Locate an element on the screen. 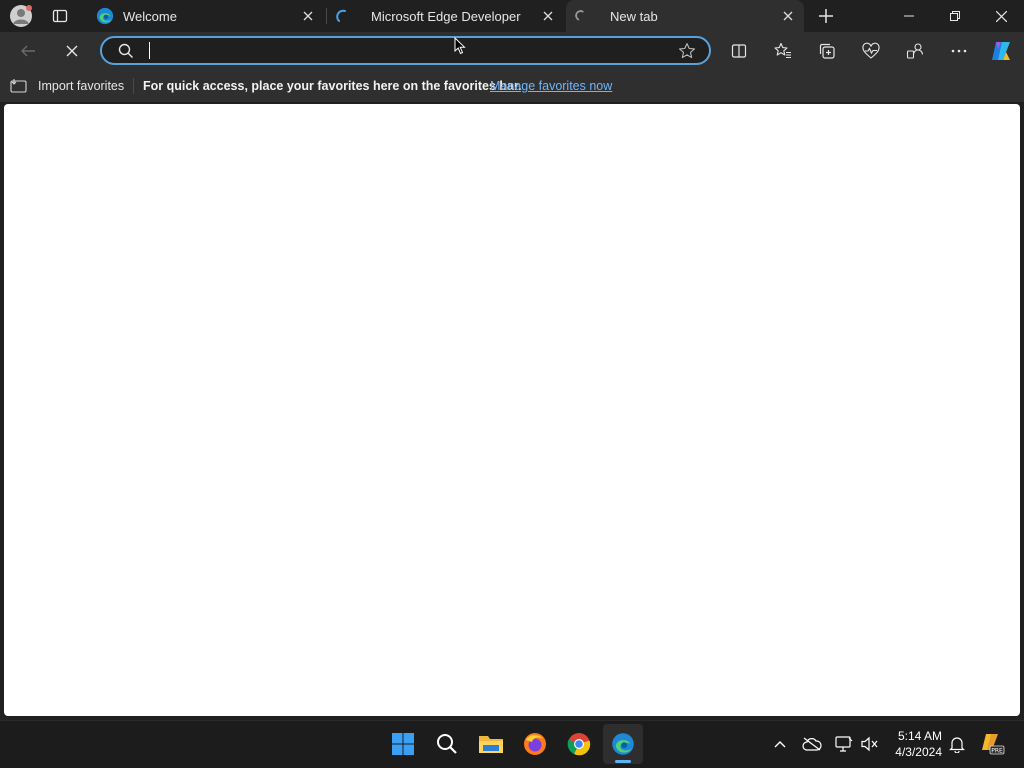 The image size is (1024, 768). vertical-tabs-button is located at coordinates (60, 16).